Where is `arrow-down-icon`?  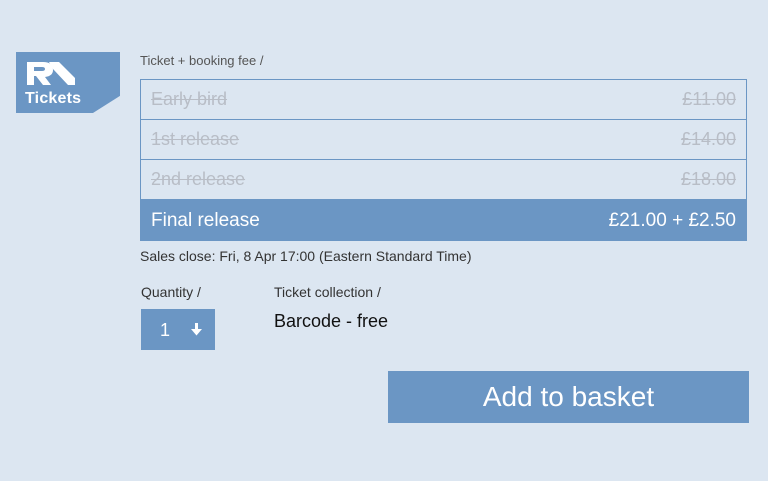
arrow-down-icon is located at coordinates (196, 329).